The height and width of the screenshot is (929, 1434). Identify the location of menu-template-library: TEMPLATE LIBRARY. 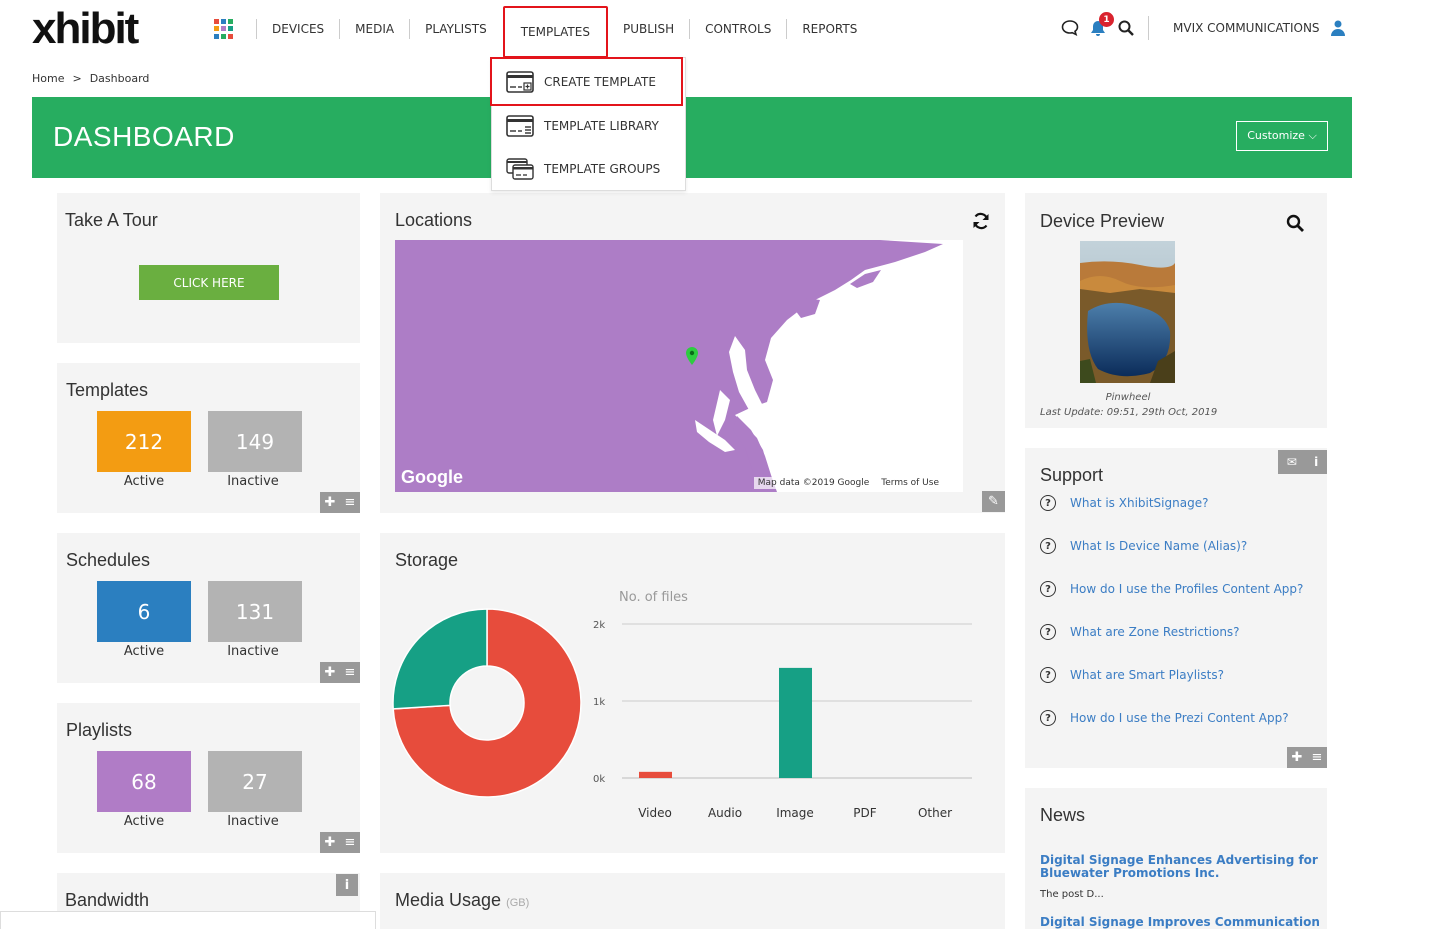
(589, 126).